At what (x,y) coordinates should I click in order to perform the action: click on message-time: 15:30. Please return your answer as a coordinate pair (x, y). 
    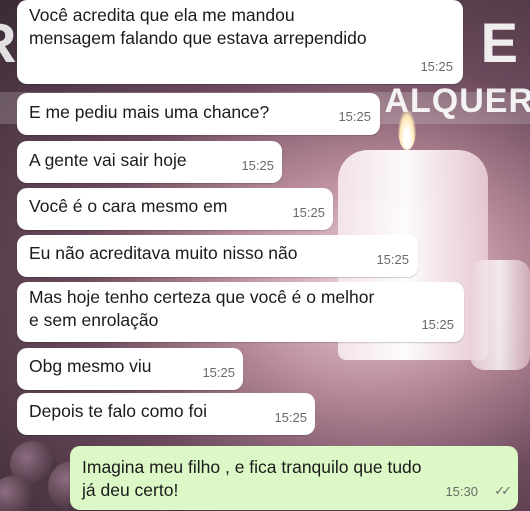
    Looking at the image, I should click on (461, 491).